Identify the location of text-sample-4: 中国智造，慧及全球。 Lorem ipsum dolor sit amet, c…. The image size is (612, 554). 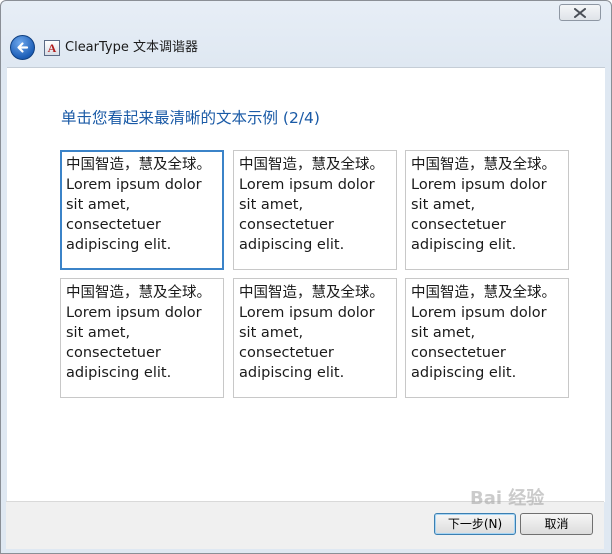
(142, 338).